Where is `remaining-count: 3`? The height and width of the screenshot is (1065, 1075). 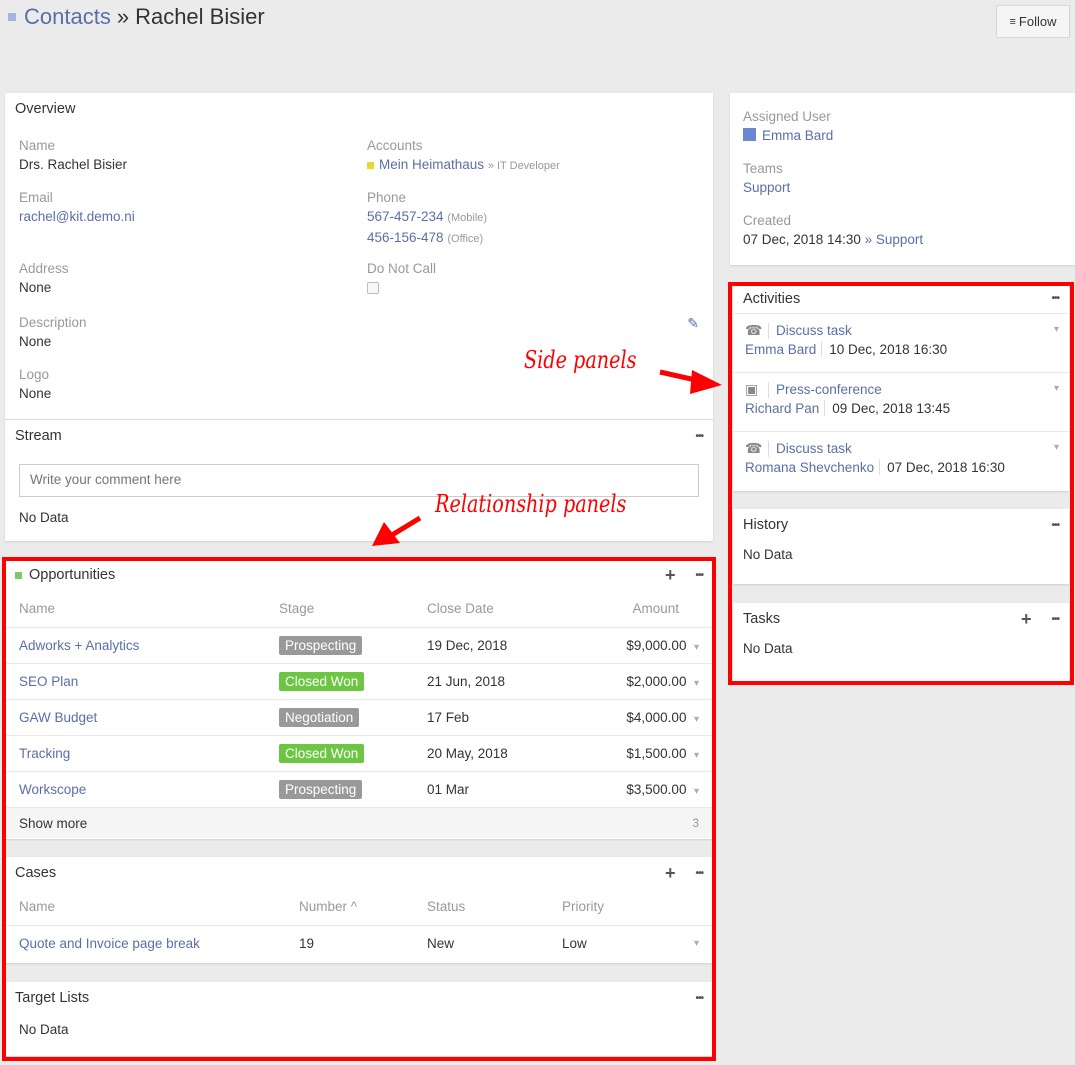 remaining-count: 3 is located at coordinates (695, 823).